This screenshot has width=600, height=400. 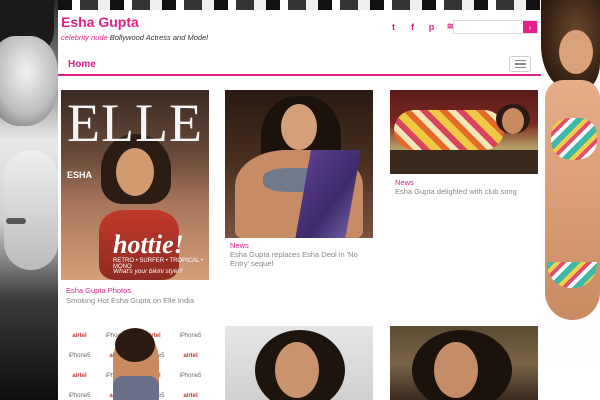 What do you see at coordinates (136, 300) in the screenshot?
I see `post-title: Smoking Hot Esha Gupta on Elle India` at bounding box center [136, 300].